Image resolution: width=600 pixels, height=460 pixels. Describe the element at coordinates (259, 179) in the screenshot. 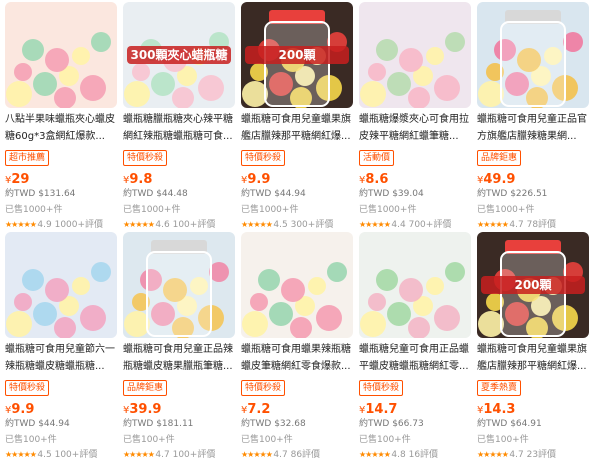

I see `price-value: 9.9` at that location.